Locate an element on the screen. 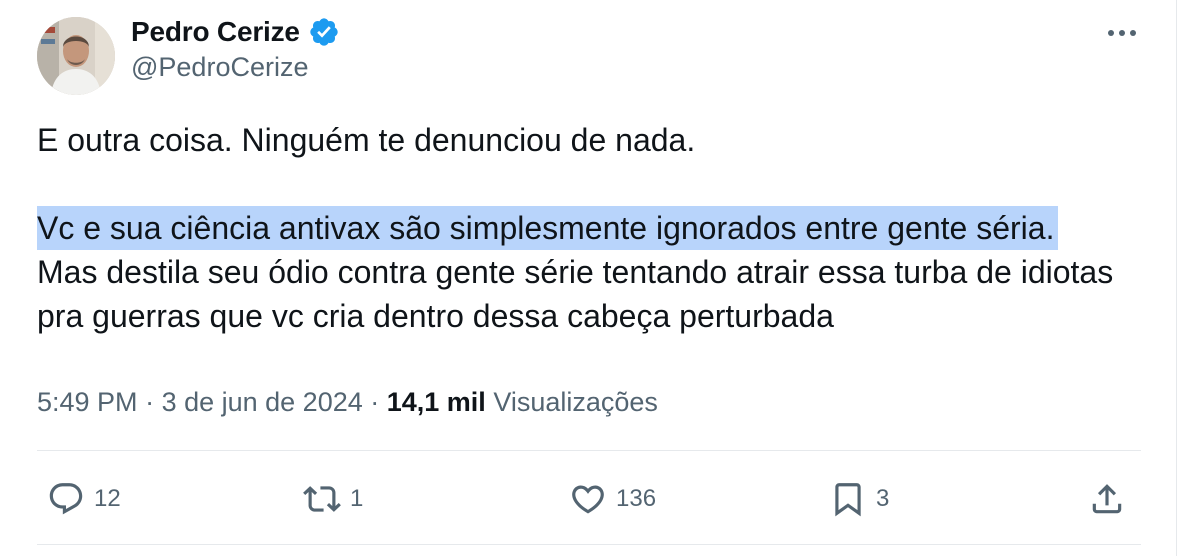 This screenshot has height=556, width=1200. tweet-date: 3 de jun de 2024 is located at coordinates (262, 402).